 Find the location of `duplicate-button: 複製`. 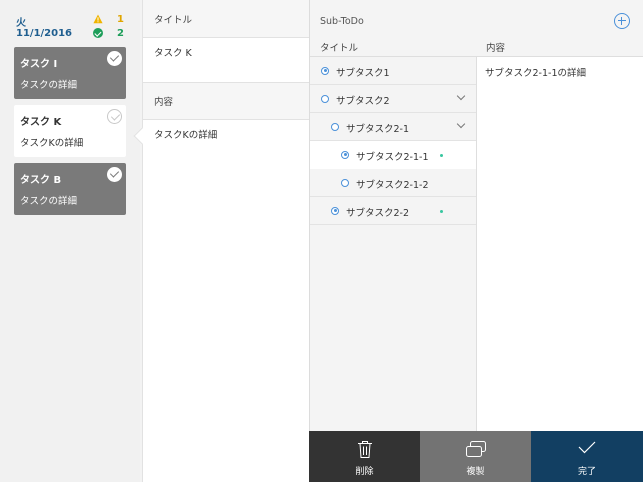

duplicate-button: 複製 is located at coordinates (475, 456).